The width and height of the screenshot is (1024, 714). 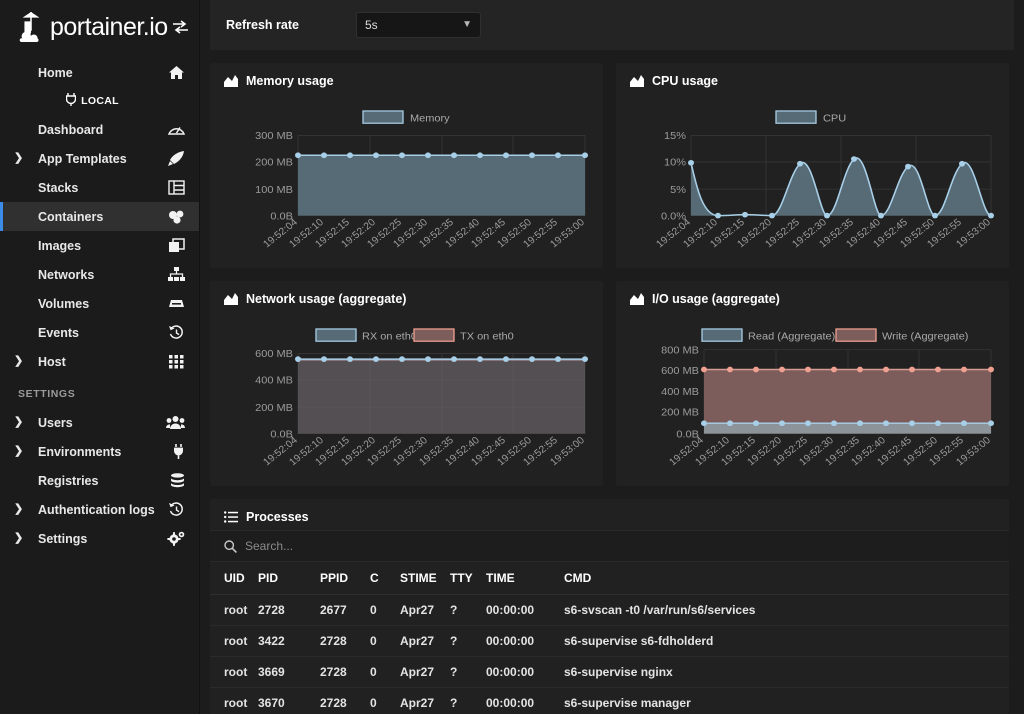 What do you see at coordinates (99, 332) in the screenshot?
I see `sidebar-item-events: ❯ Events` at bounding box center [99, 332].